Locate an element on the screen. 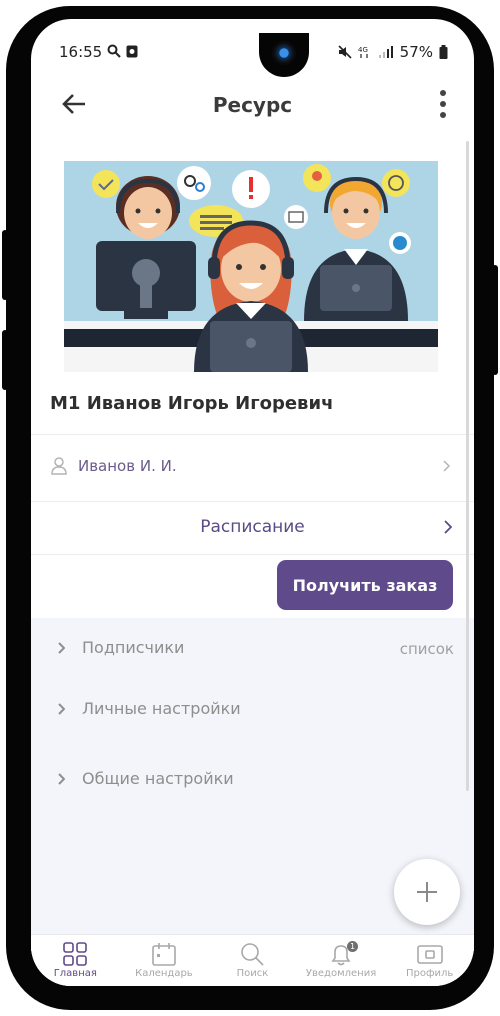 The width and height of the screenshot is (500, 1016). back-arrow-icon is located at coordinates (74, 104).